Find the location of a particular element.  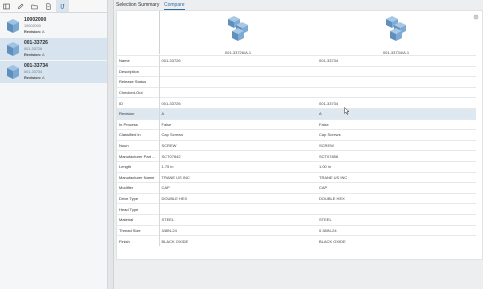

tab-bar: Selection Summary Compare is located at coordinates (298, 5).